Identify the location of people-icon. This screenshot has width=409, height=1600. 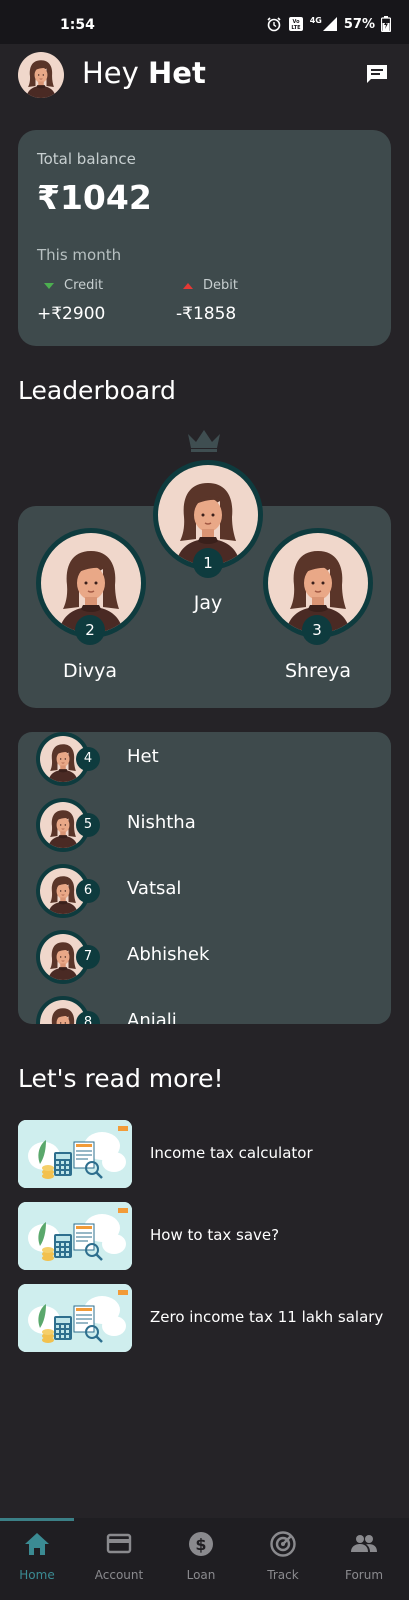
(364, 1543).